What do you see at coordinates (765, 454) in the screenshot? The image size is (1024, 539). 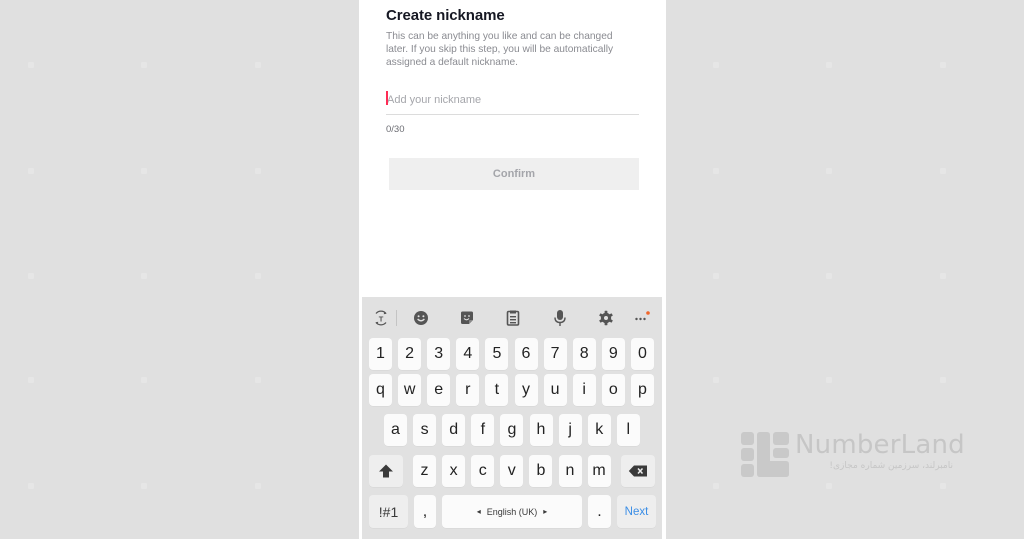 I see `numberland-logo-icon` at bounding box center [765, 454].